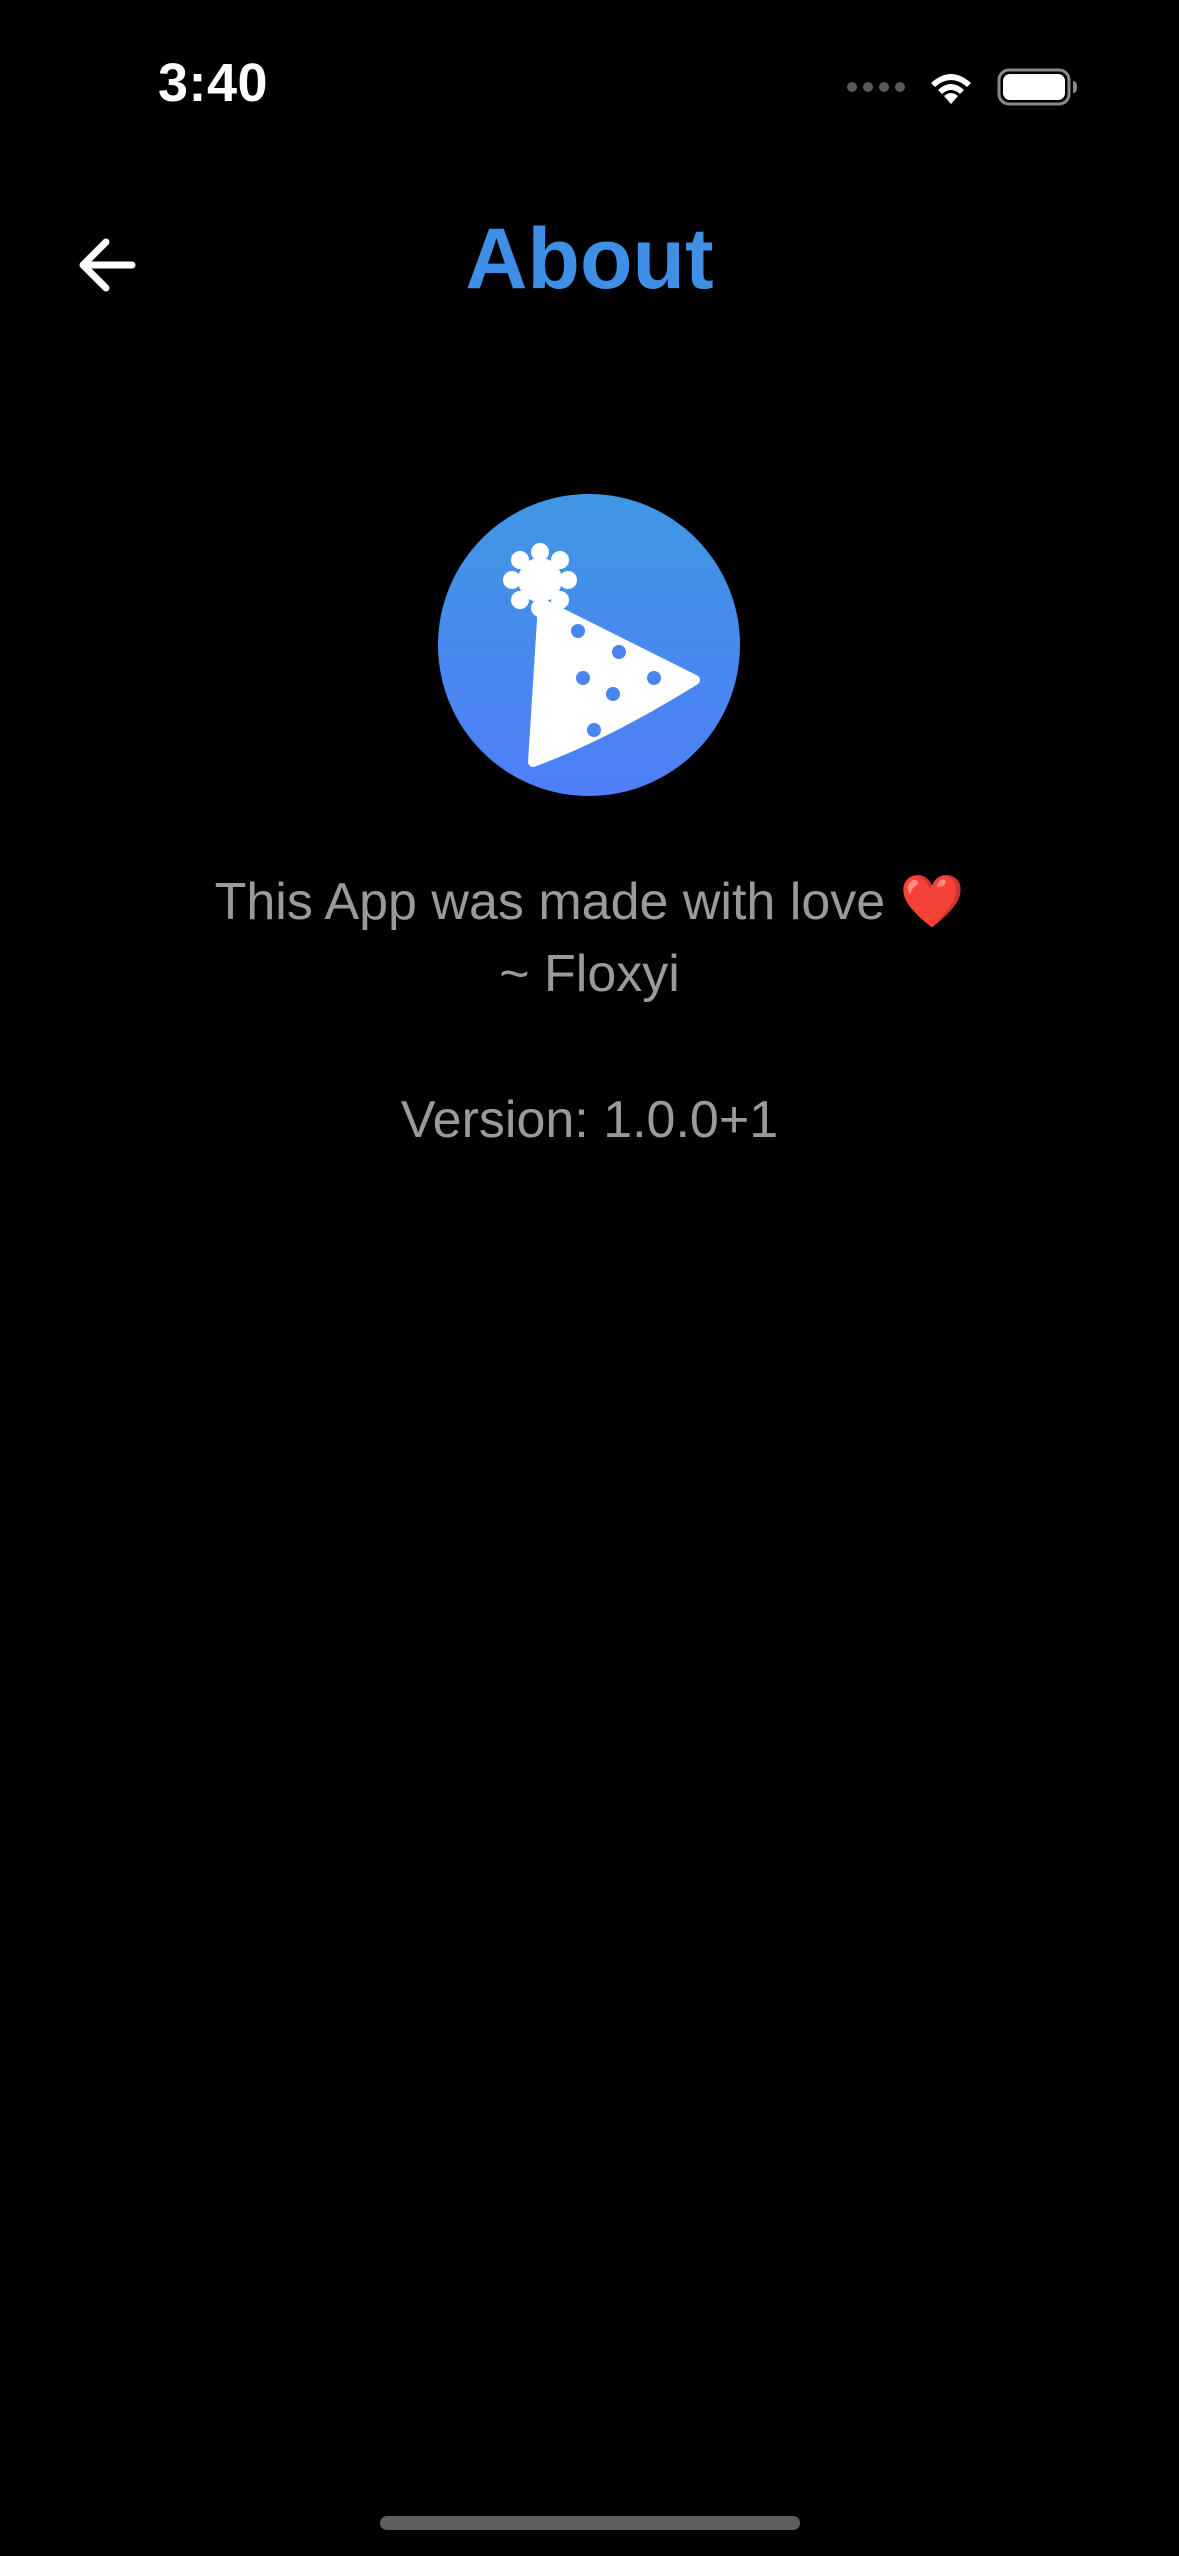 This screenshot has width=1179, height=2556. I want to click on home-indicator, so click(590, 2523).